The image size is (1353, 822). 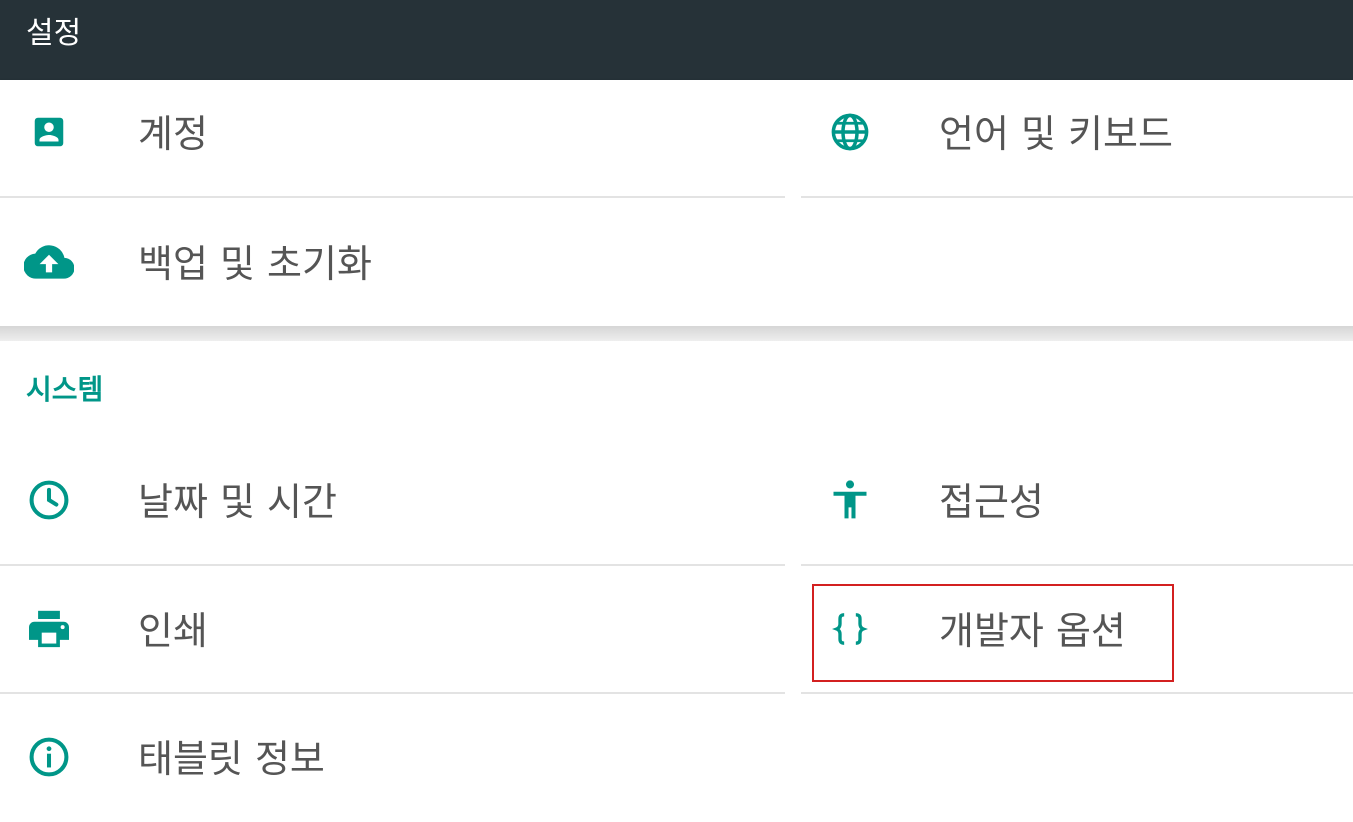 What do you see at coordinates (1056, 134) in the screenshot?
I see `settings-item-label: 언어 및 키보드` at bounding box center [1056, 134].